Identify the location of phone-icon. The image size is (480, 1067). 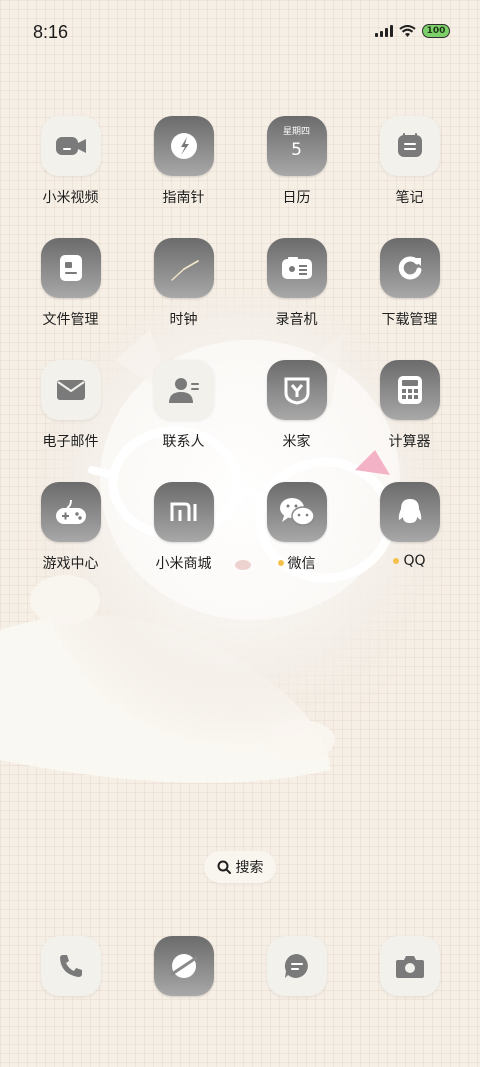
(70, 966).